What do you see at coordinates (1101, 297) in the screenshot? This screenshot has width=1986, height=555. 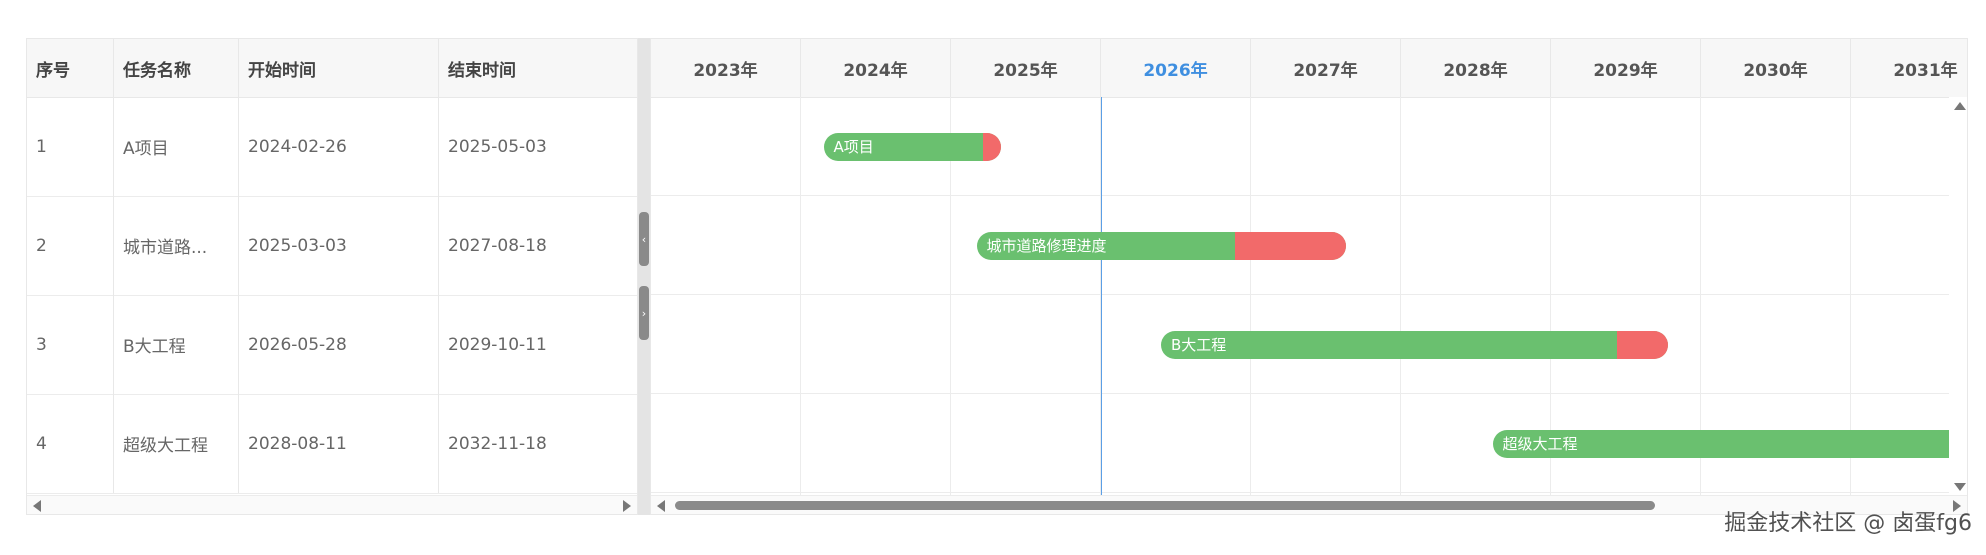 I see `today-line` at bounding box center [1101, 297].